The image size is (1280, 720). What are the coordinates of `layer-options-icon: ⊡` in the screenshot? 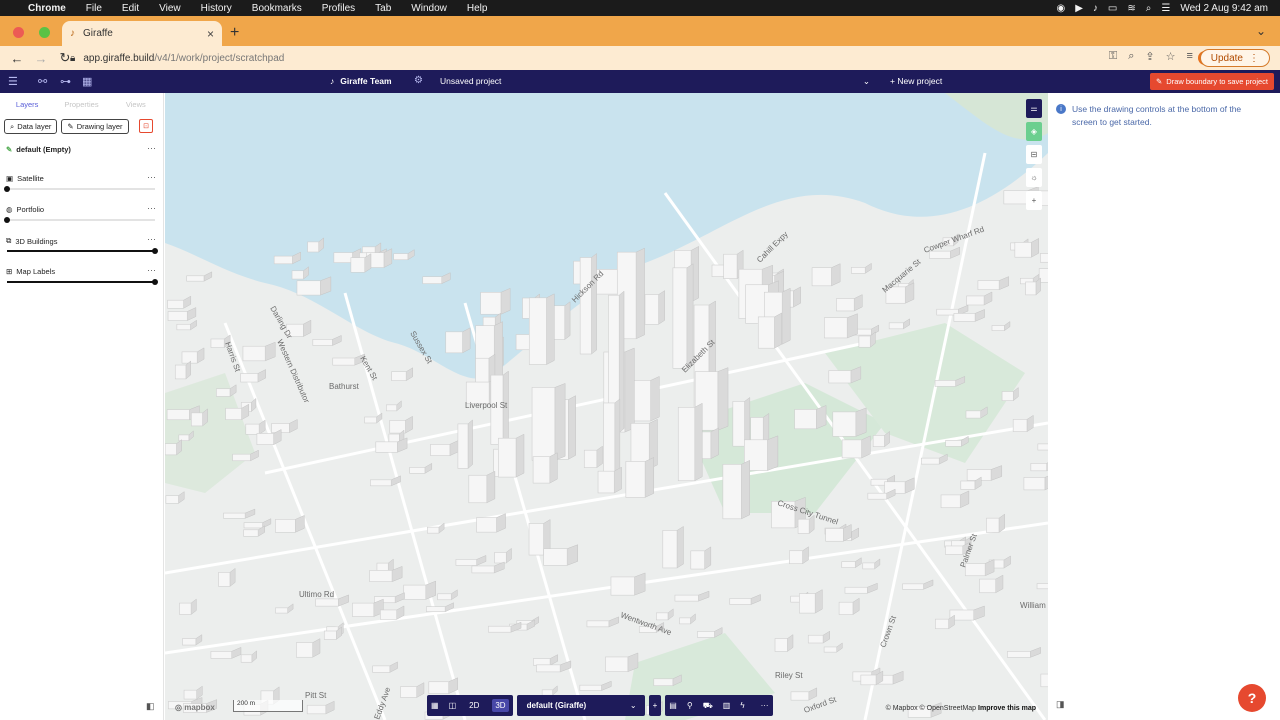 It's located at (146, 126).